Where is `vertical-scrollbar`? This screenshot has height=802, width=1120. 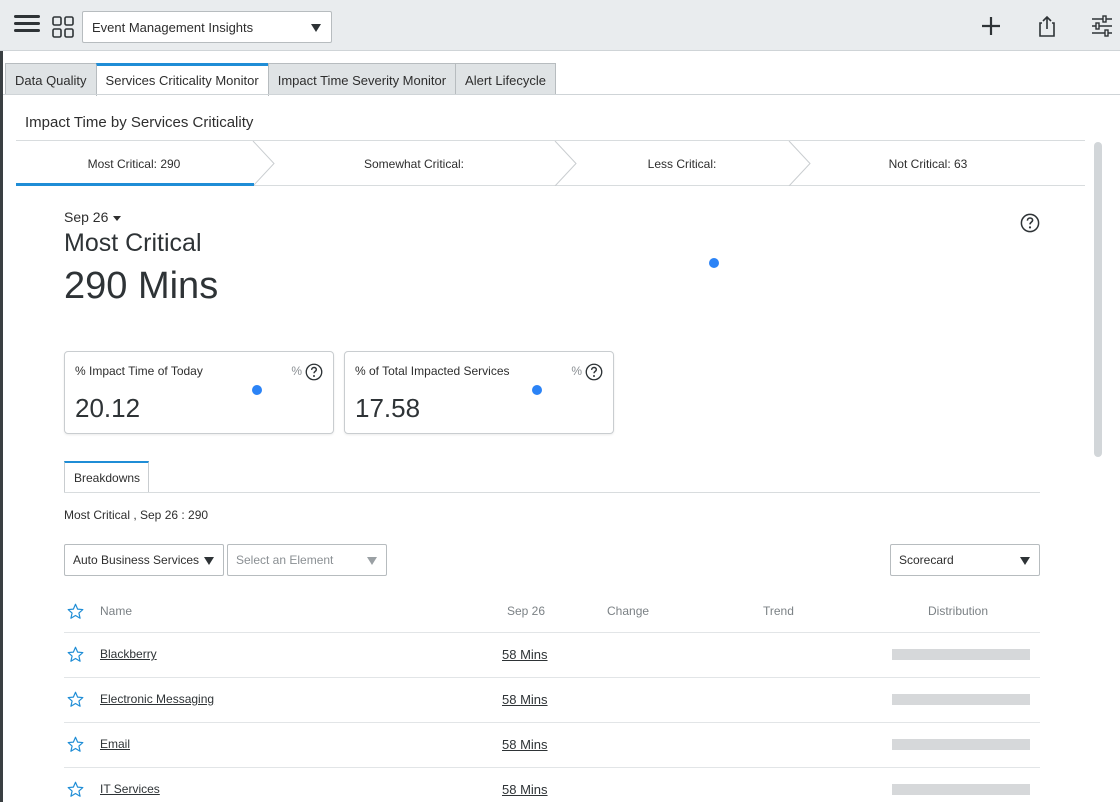
vertical-scrollbar is located at coordinates (1098, 299).